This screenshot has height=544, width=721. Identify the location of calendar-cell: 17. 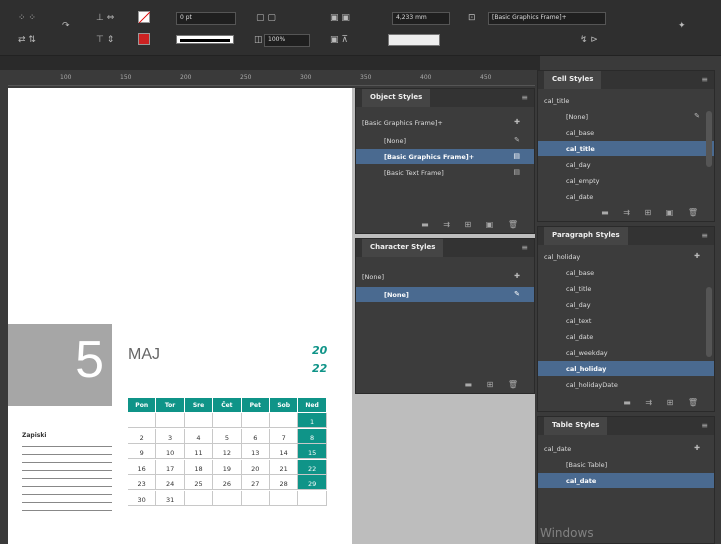
(170, 467).